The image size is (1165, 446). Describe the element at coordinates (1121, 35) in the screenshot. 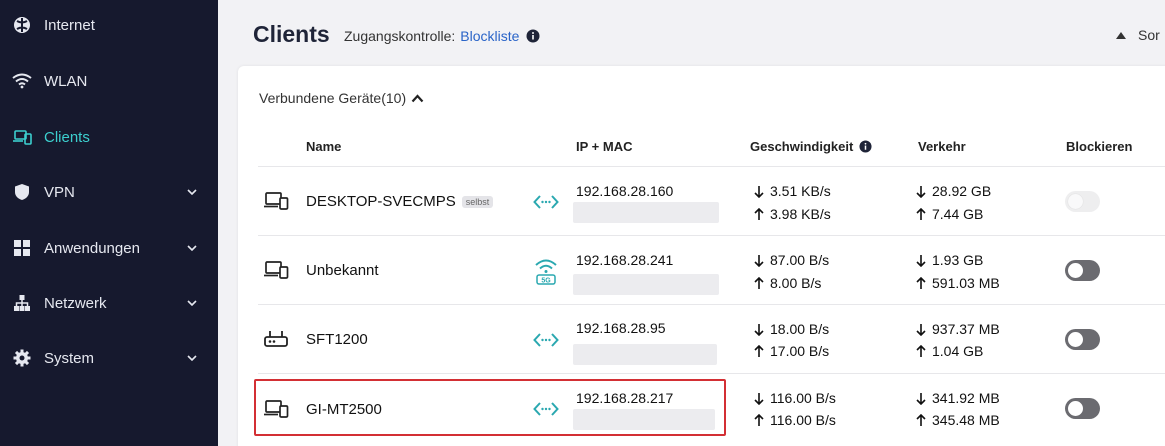

I see `triangle-up-icon` at that location.